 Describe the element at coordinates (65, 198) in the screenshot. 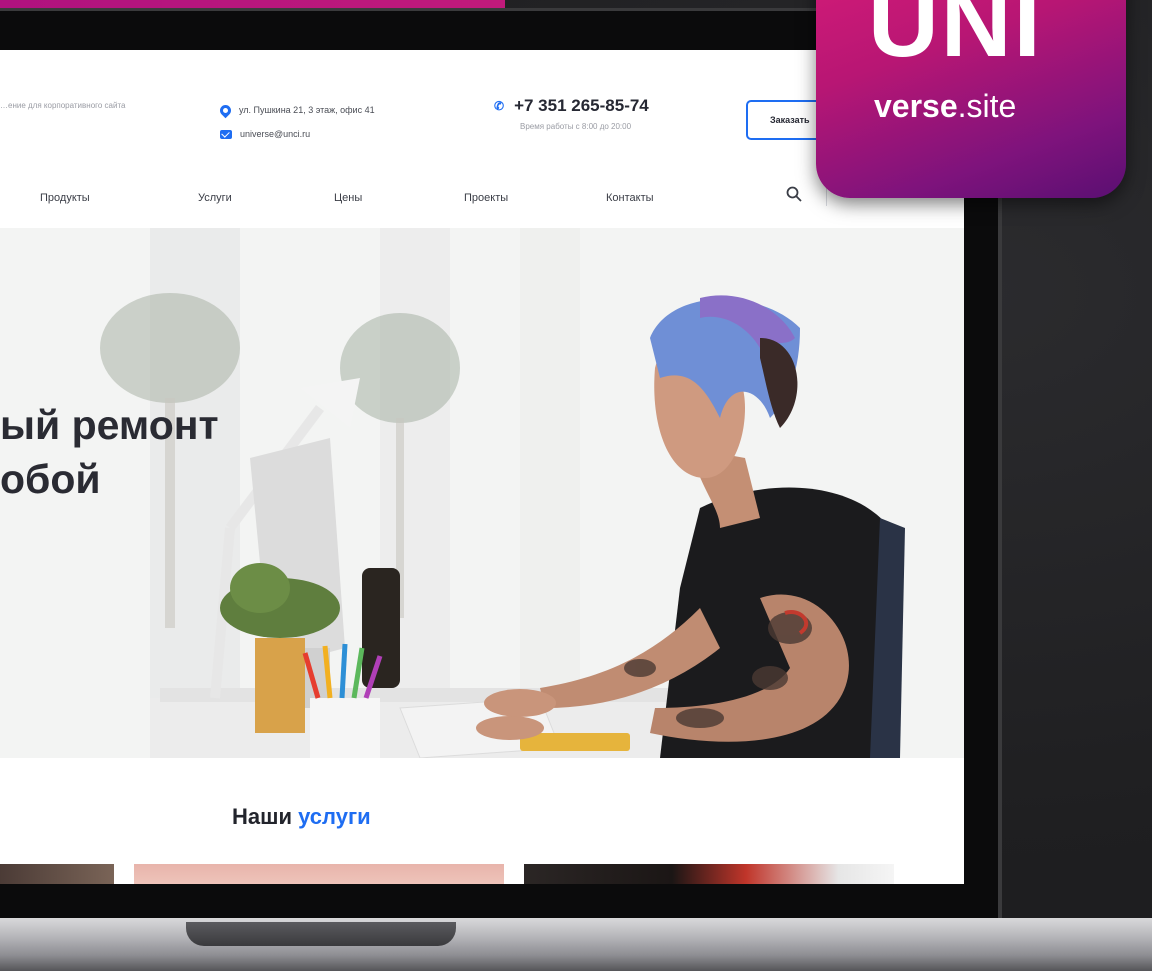

I see `nav-item-products: Продукты` at that location.